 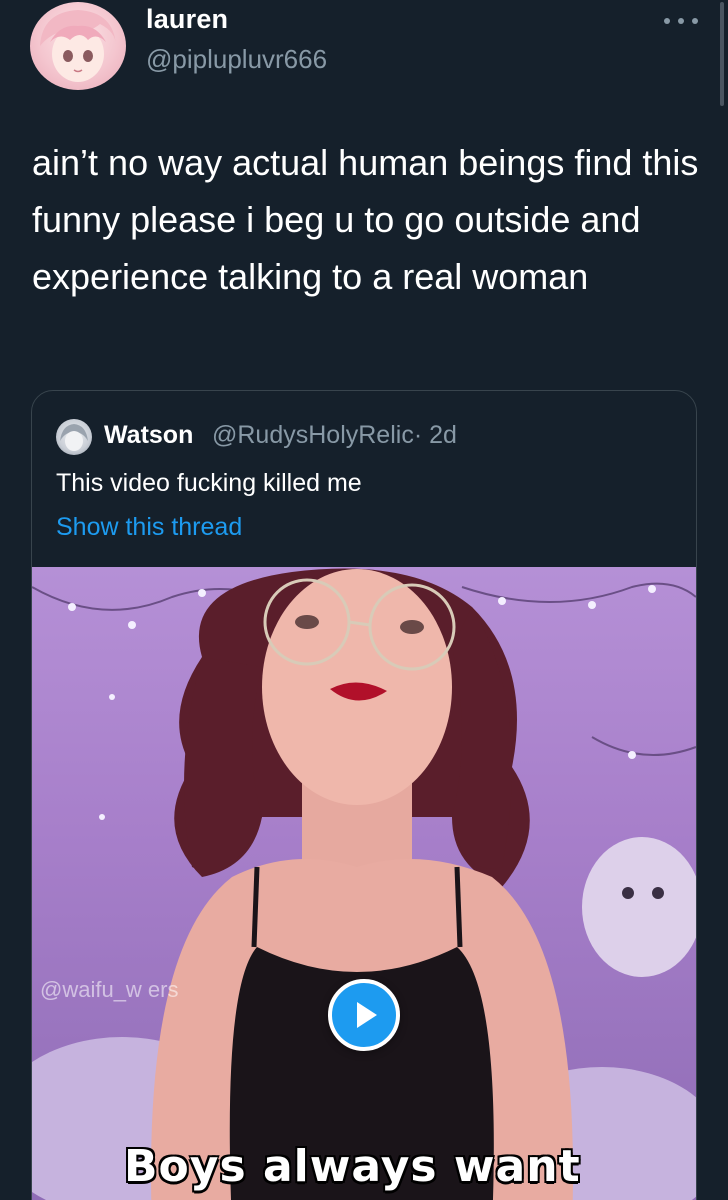 I want to click on avatar, so click(x=78, y=46).